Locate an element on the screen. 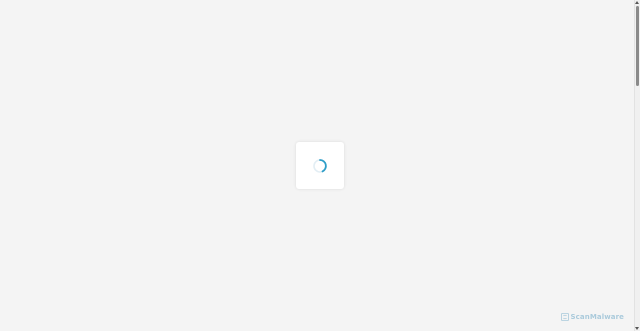 This screenshot has height=331, width=640. vertical-scrollbar is located at coordinates (637, 165).